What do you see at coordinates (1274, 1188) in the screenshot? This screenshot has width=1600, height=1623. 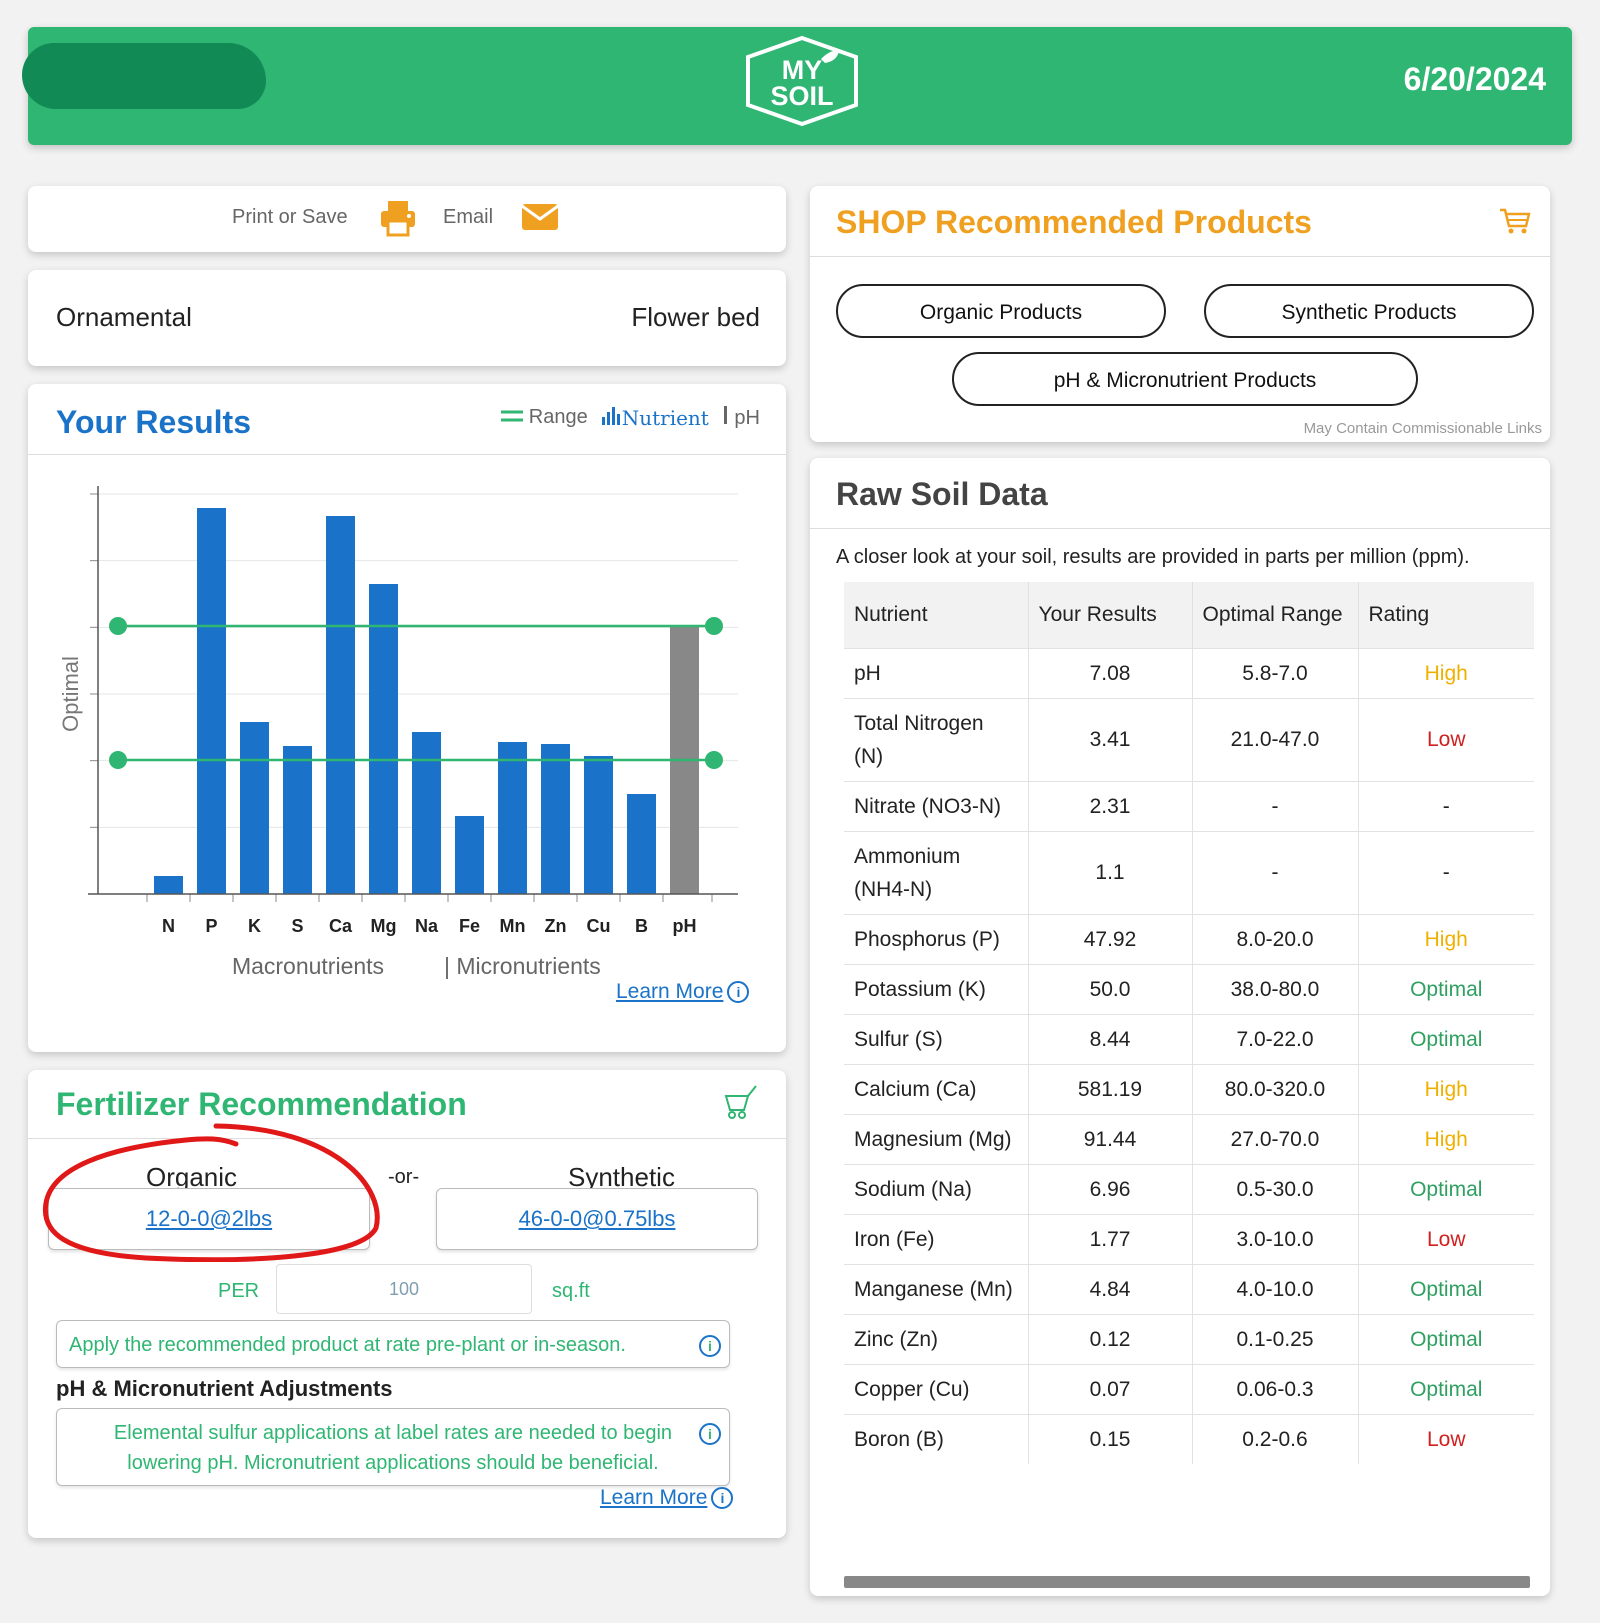 I see `optimal-range-cell: 0.5-30.0` at bounding box center [1274, 1188].